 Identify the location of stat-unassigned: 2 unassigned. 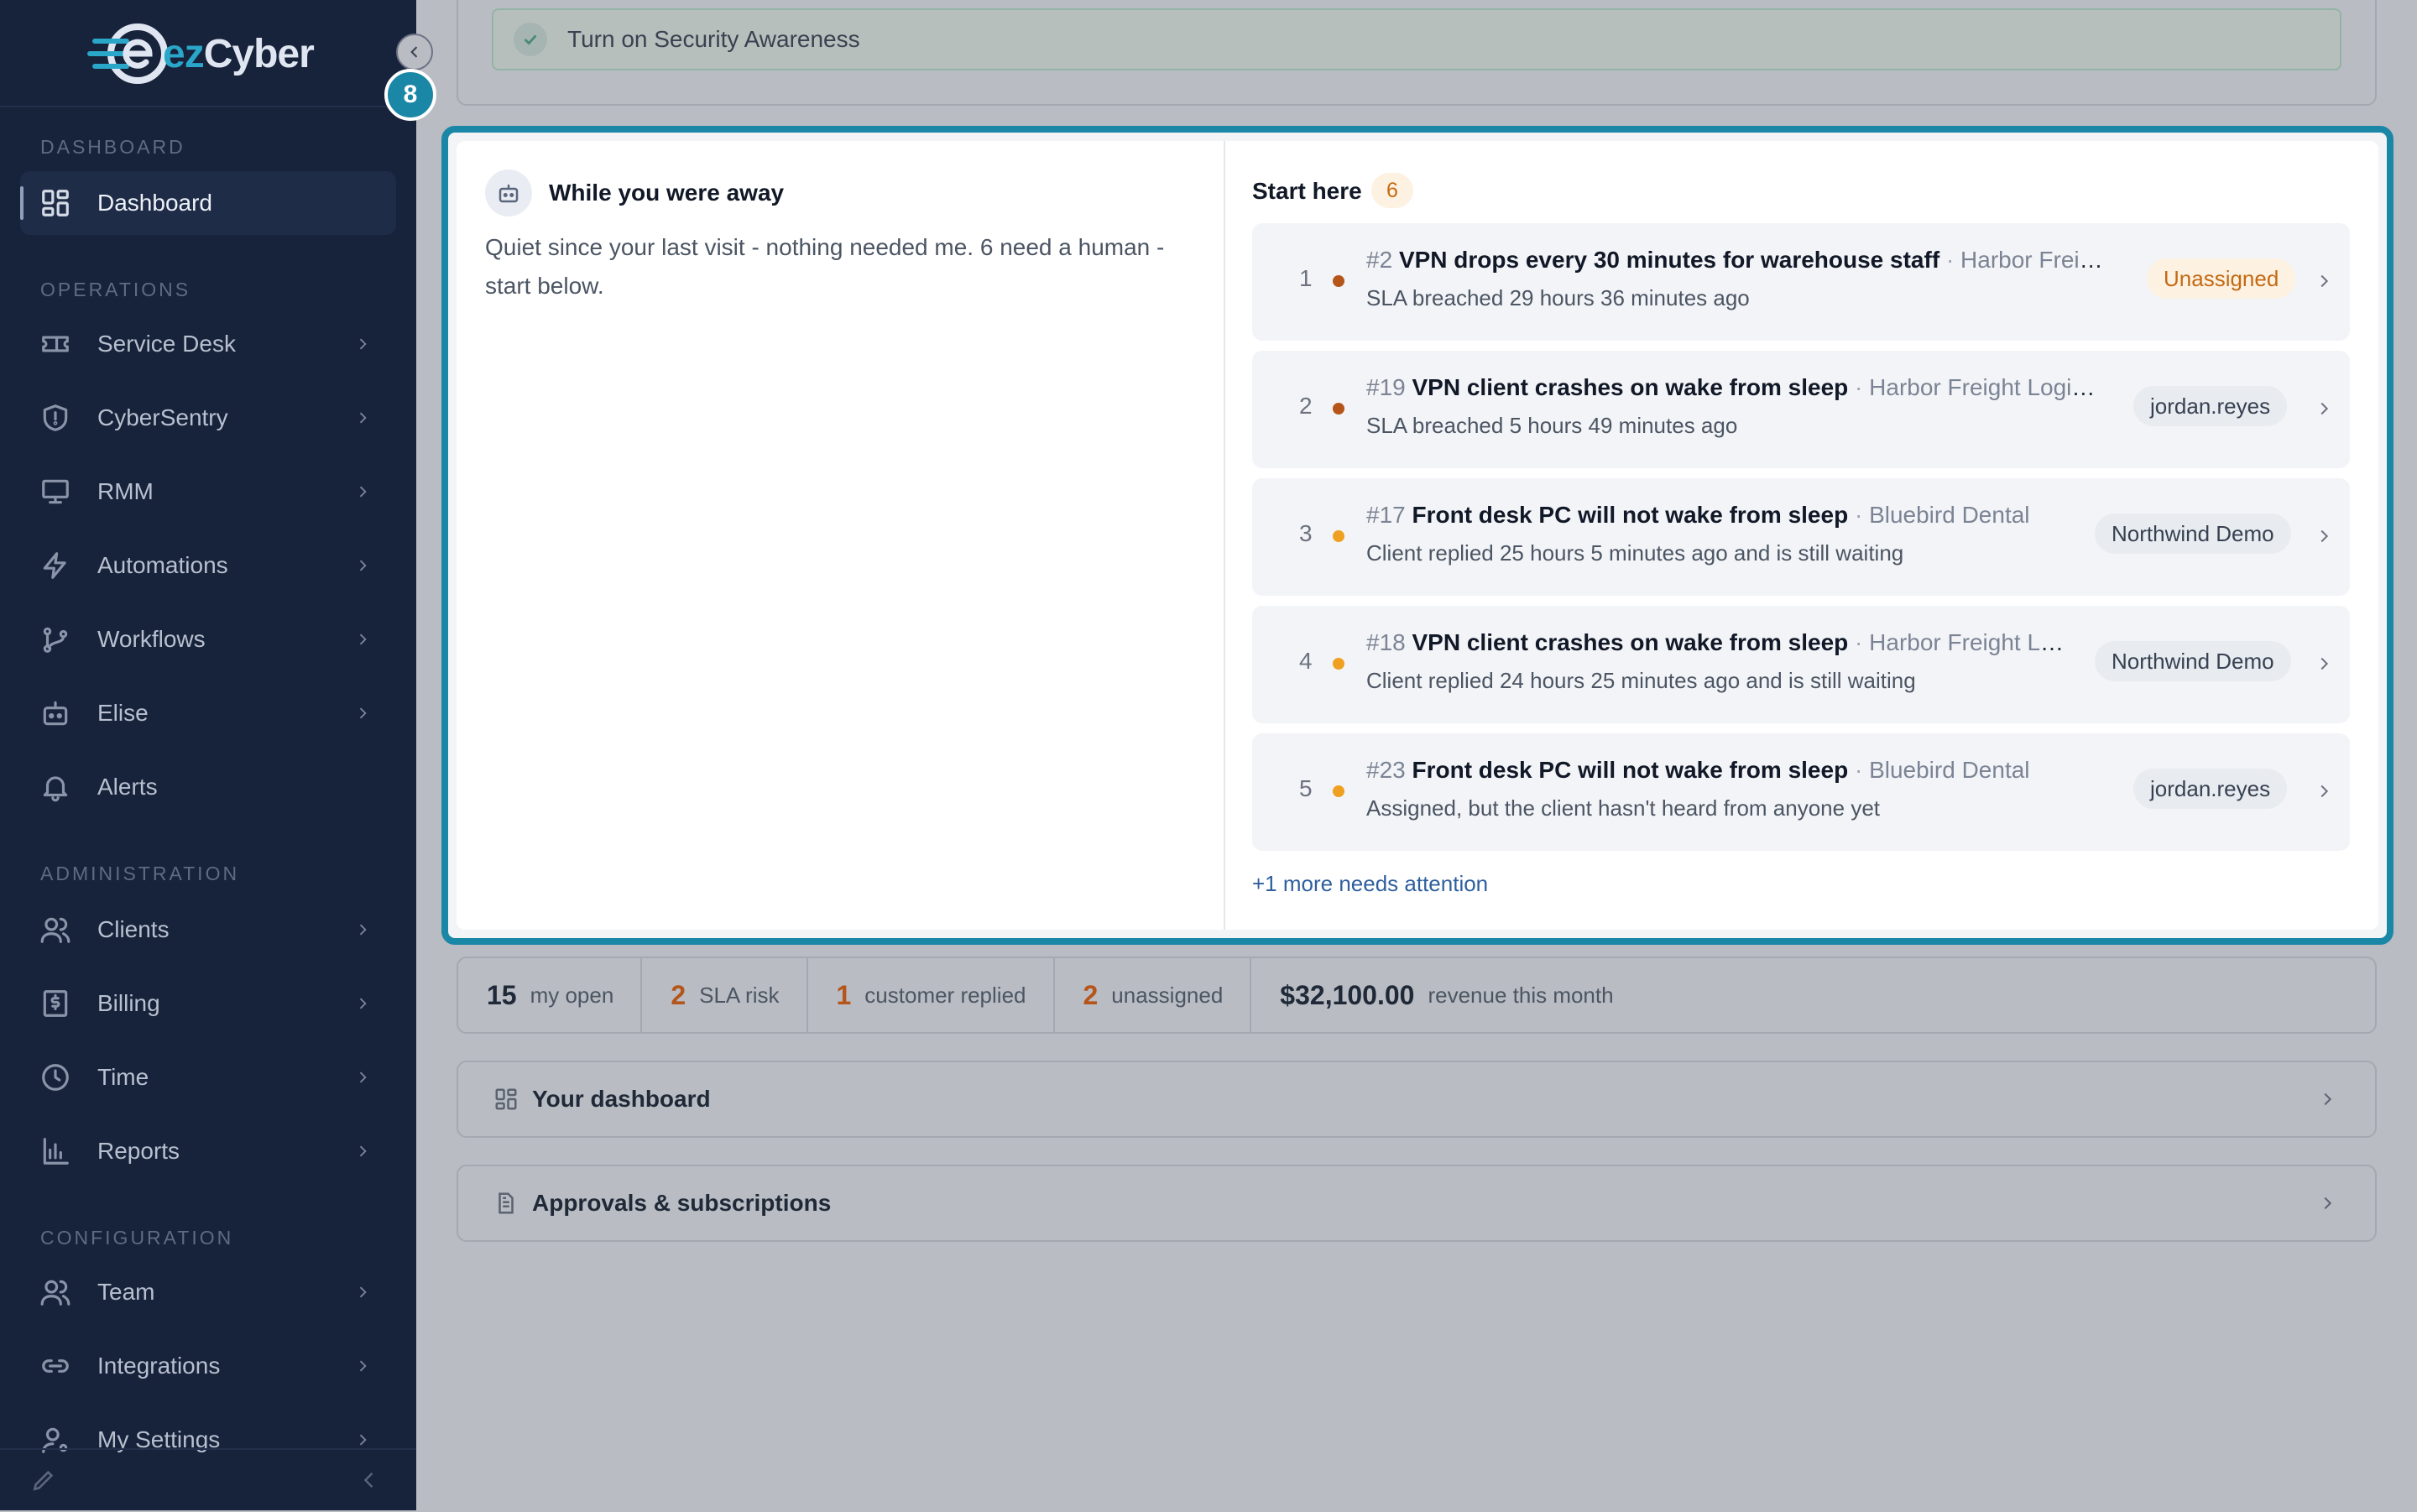
(1153, 995).